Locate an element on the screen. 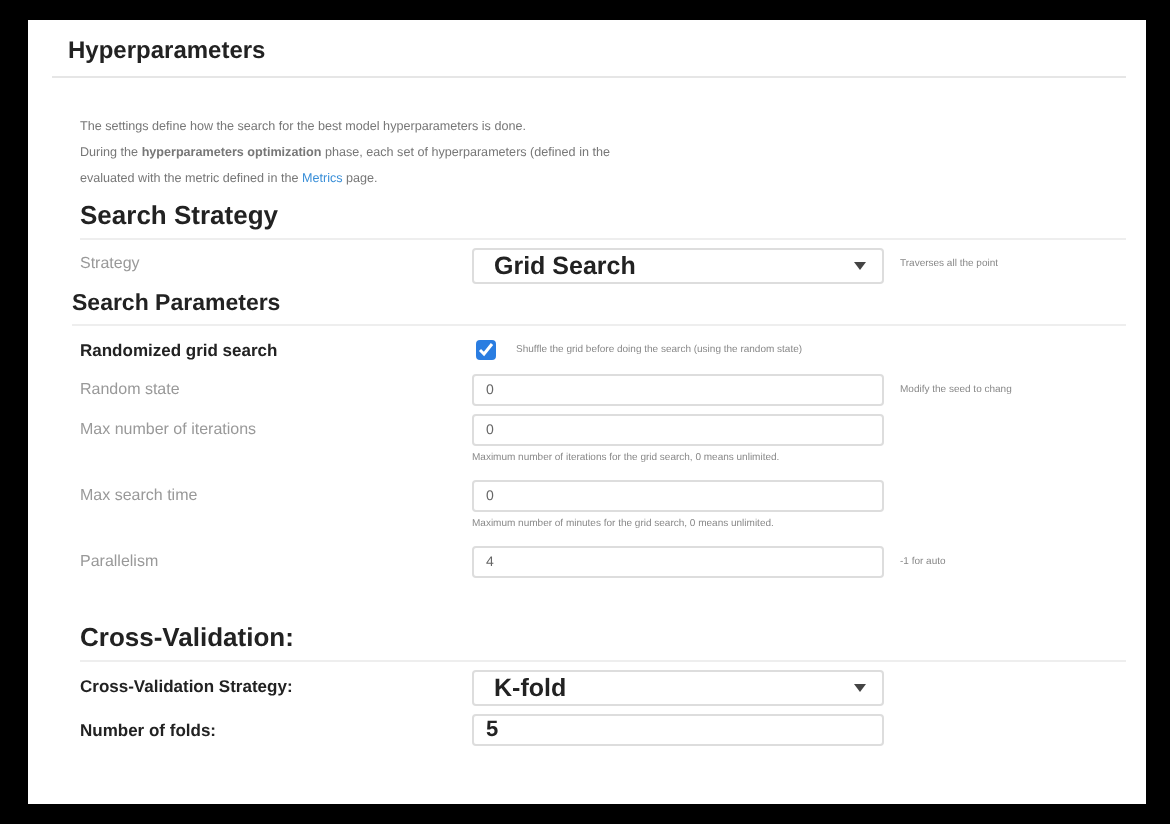 This screenshot has width=1170, height=824. strategy-dropdown: Grid Search is located at coordinates (678, 266).